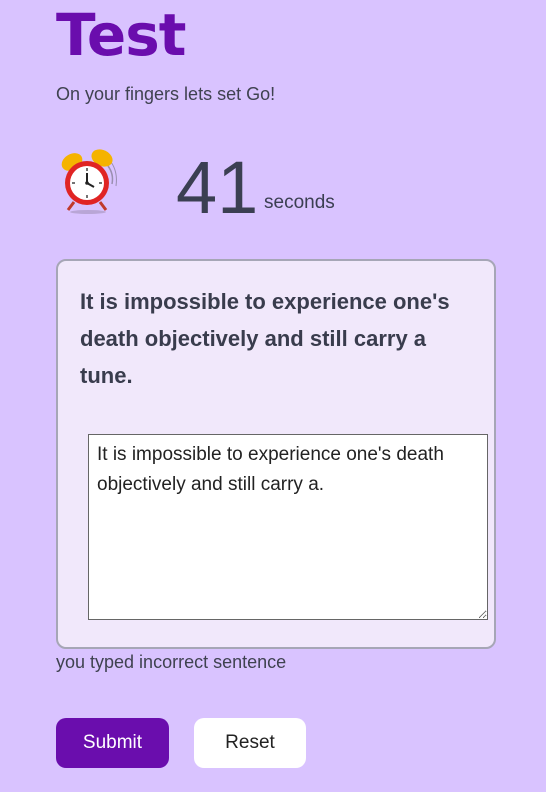 The image size is (546, 792). What do you see at coordinates (217, 187) in the screenshot?
I see `timer-value: 41` at bounding box center [217, 187].